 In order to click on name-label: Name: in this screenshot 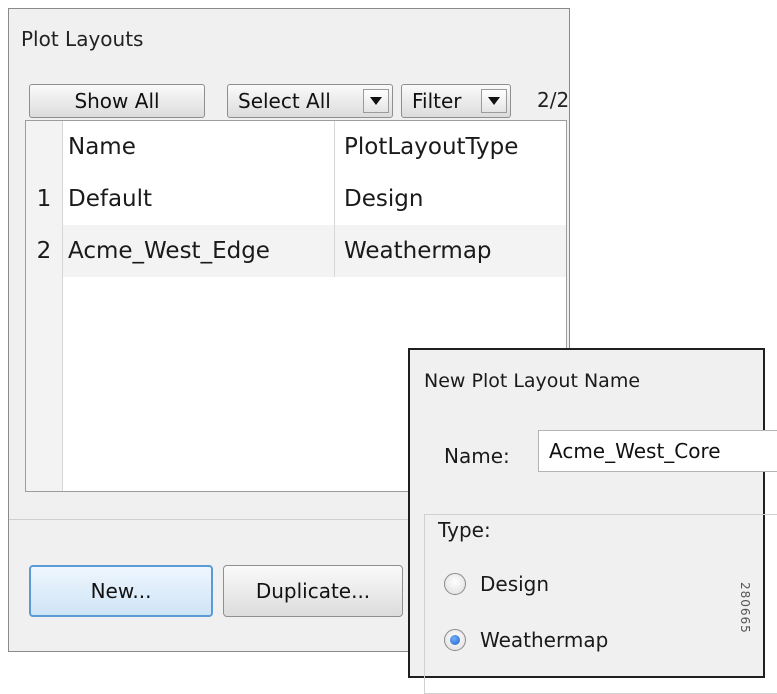, I will do `click(477, 456)`.